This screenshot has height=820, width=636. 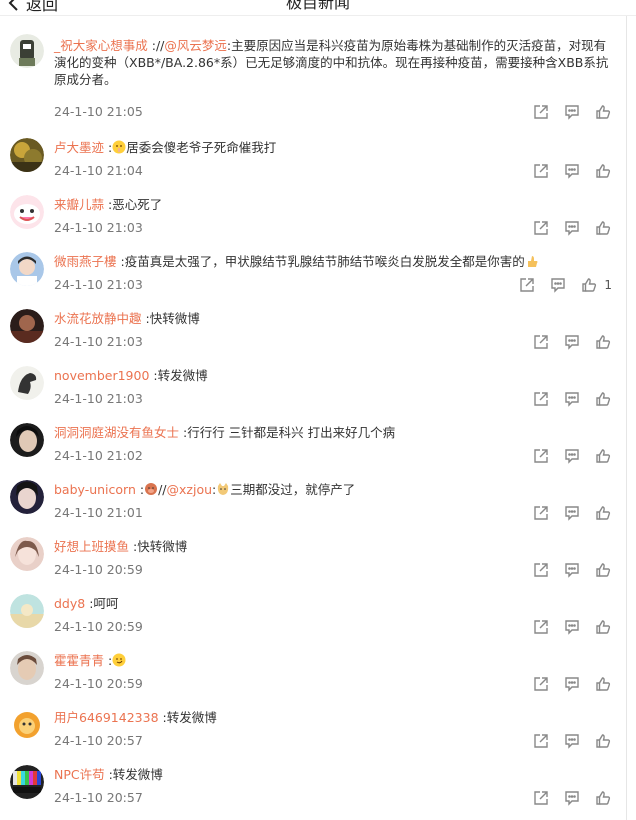 I want to click on username-link: 用户6469142338, so click(x=106, y=717).